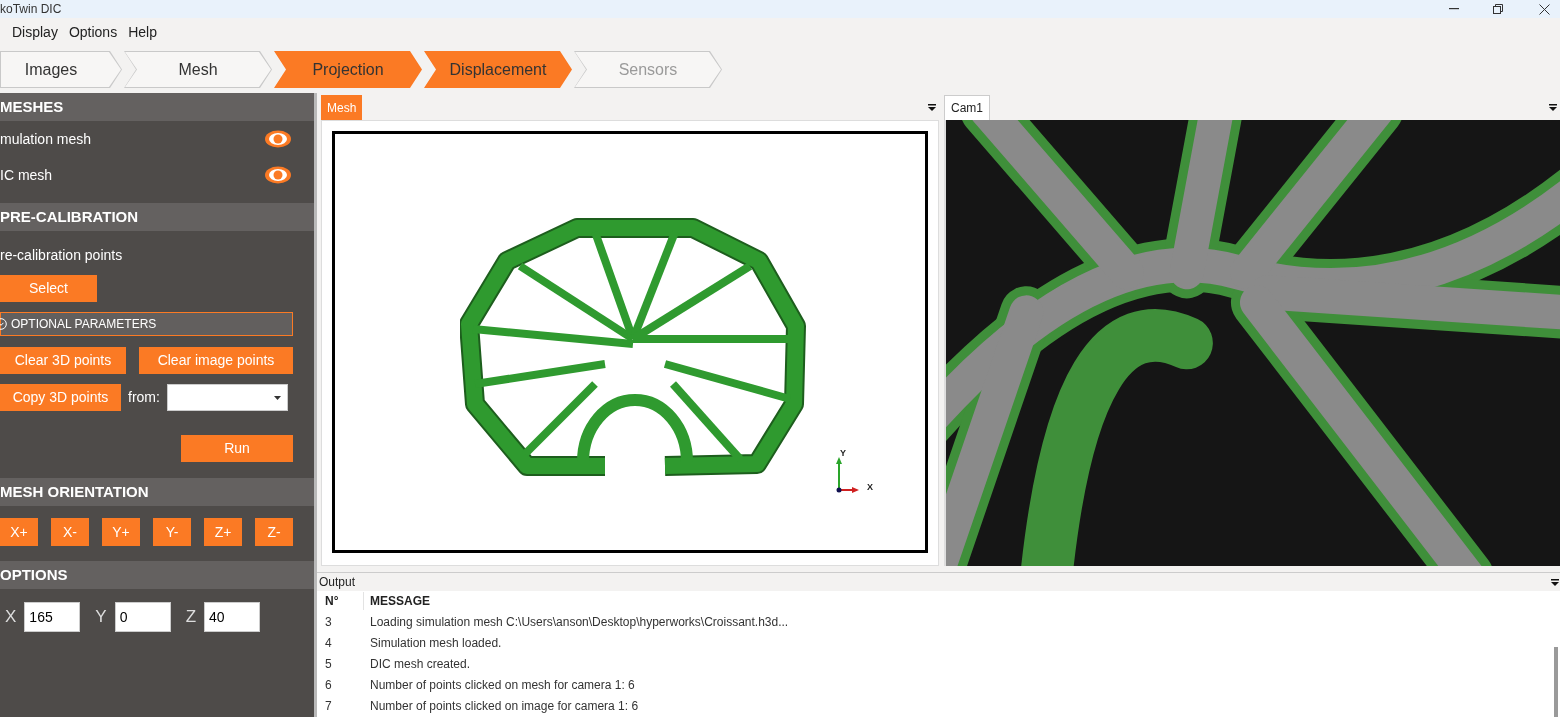  What do you see at coordinates (328, 665) in the screenshot?
I see `table-cell-text: 5` at bounding box center [328, 665].